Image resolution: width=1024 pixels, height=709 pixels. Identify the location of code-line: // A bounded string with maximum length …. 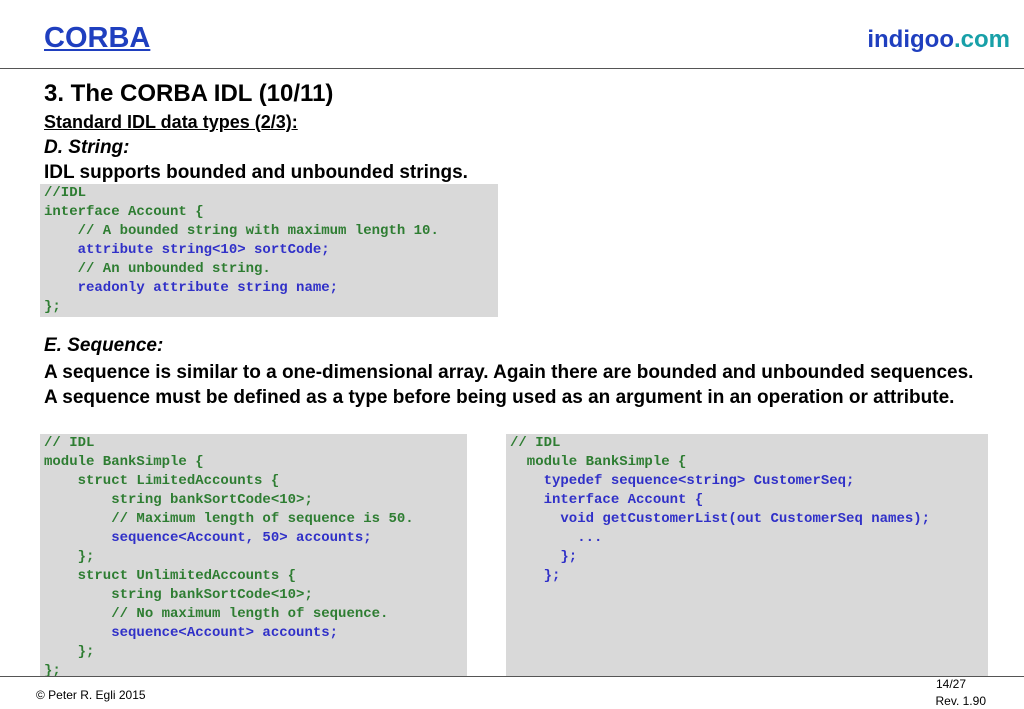
(241, 231).